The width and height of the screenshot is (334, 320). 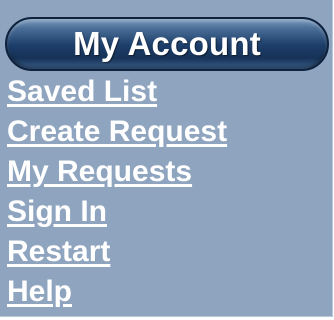 I want to click on my-requests-link: My Requests, so click(x=99, y=171).